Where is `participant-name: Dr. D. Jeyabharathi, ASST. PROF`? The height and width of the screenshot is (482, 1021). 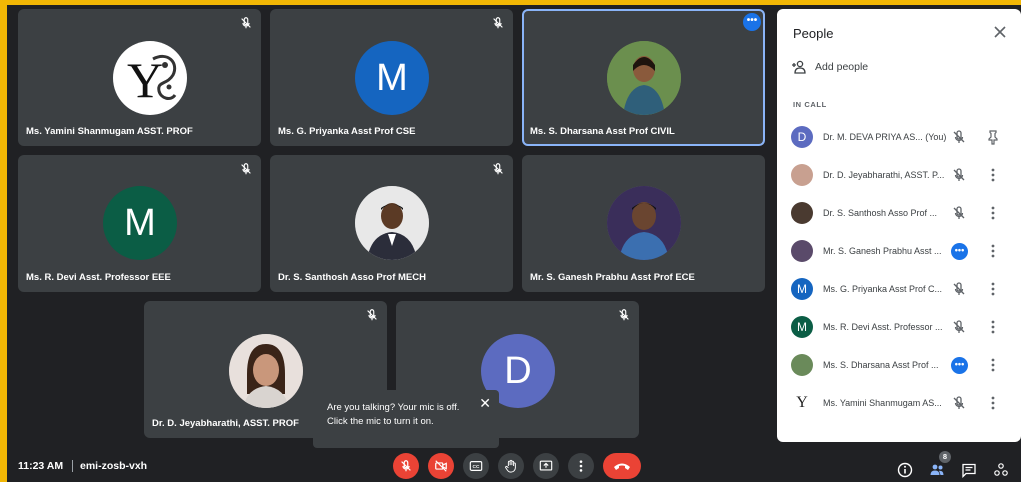
participant-name: Dr. D. Jeyabharathi, ASST. PROF is located at coordinates (225, 423).